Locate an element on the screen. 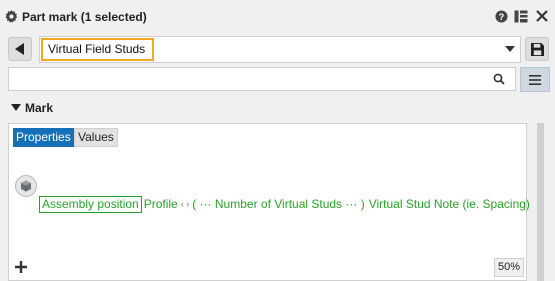 This screenshot has width=555, height=281. mark-section-header: Mark is located at coordinates (277, 109).